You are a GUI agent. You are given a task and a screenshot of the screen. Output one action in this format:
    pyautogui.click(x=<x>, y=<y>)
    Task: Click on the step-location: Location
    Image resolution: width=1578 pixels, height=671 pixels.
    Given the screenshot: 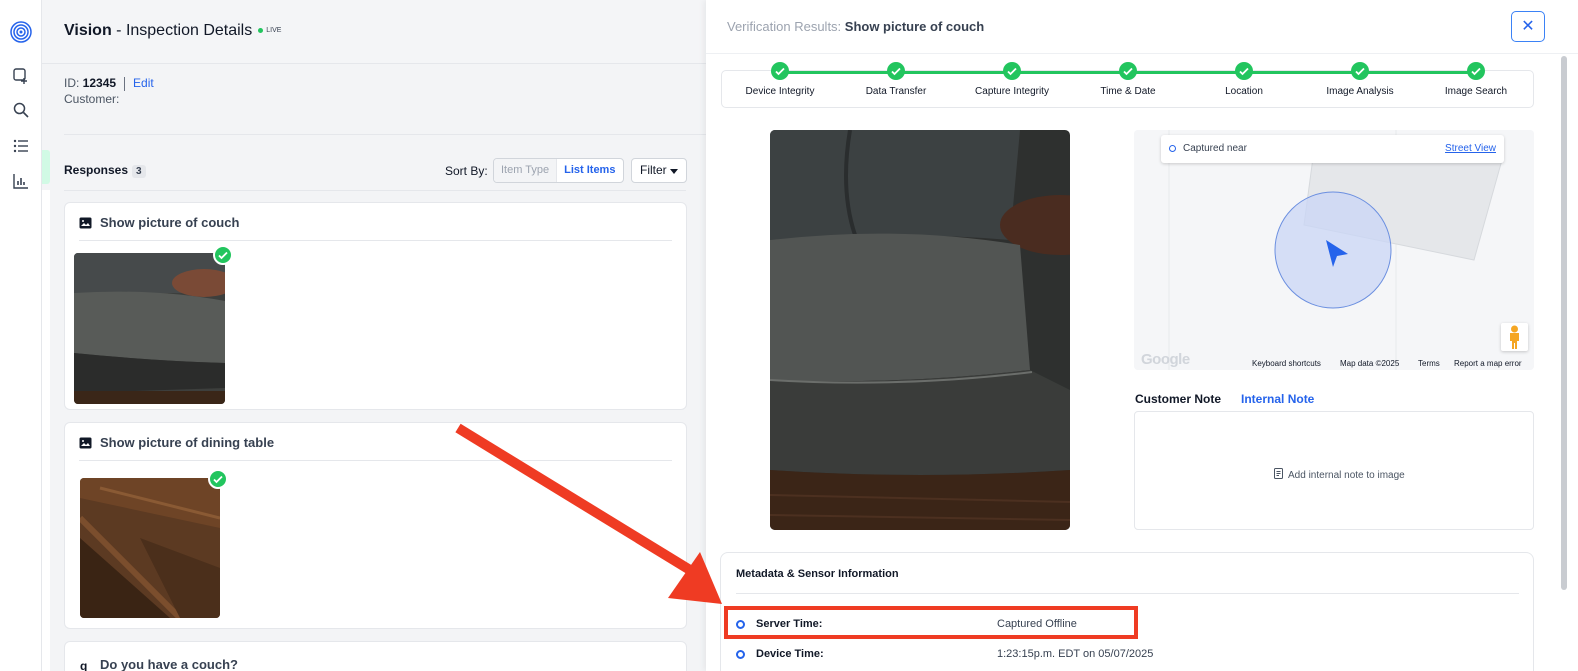 What is the action you would take?
    pyautogui.click(x=1244, y=79)
    